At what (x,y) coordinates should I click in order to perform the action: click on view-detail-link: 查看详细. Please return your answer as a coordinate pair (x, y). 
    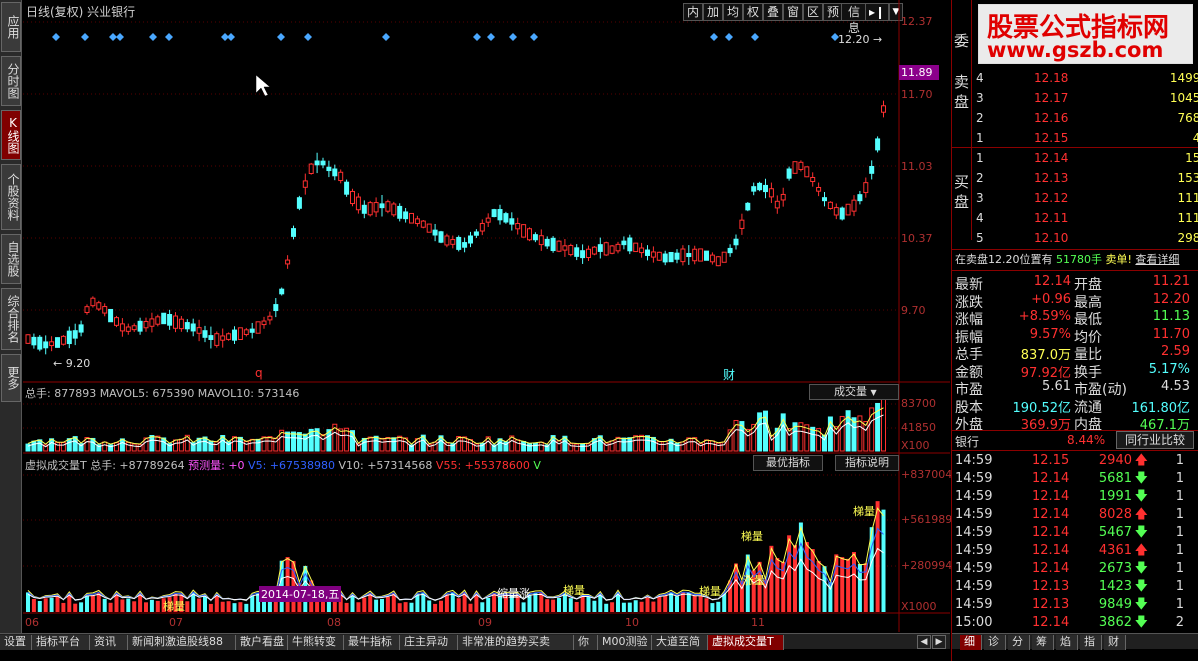
    Looking at the image, I should click on (1157, 259).